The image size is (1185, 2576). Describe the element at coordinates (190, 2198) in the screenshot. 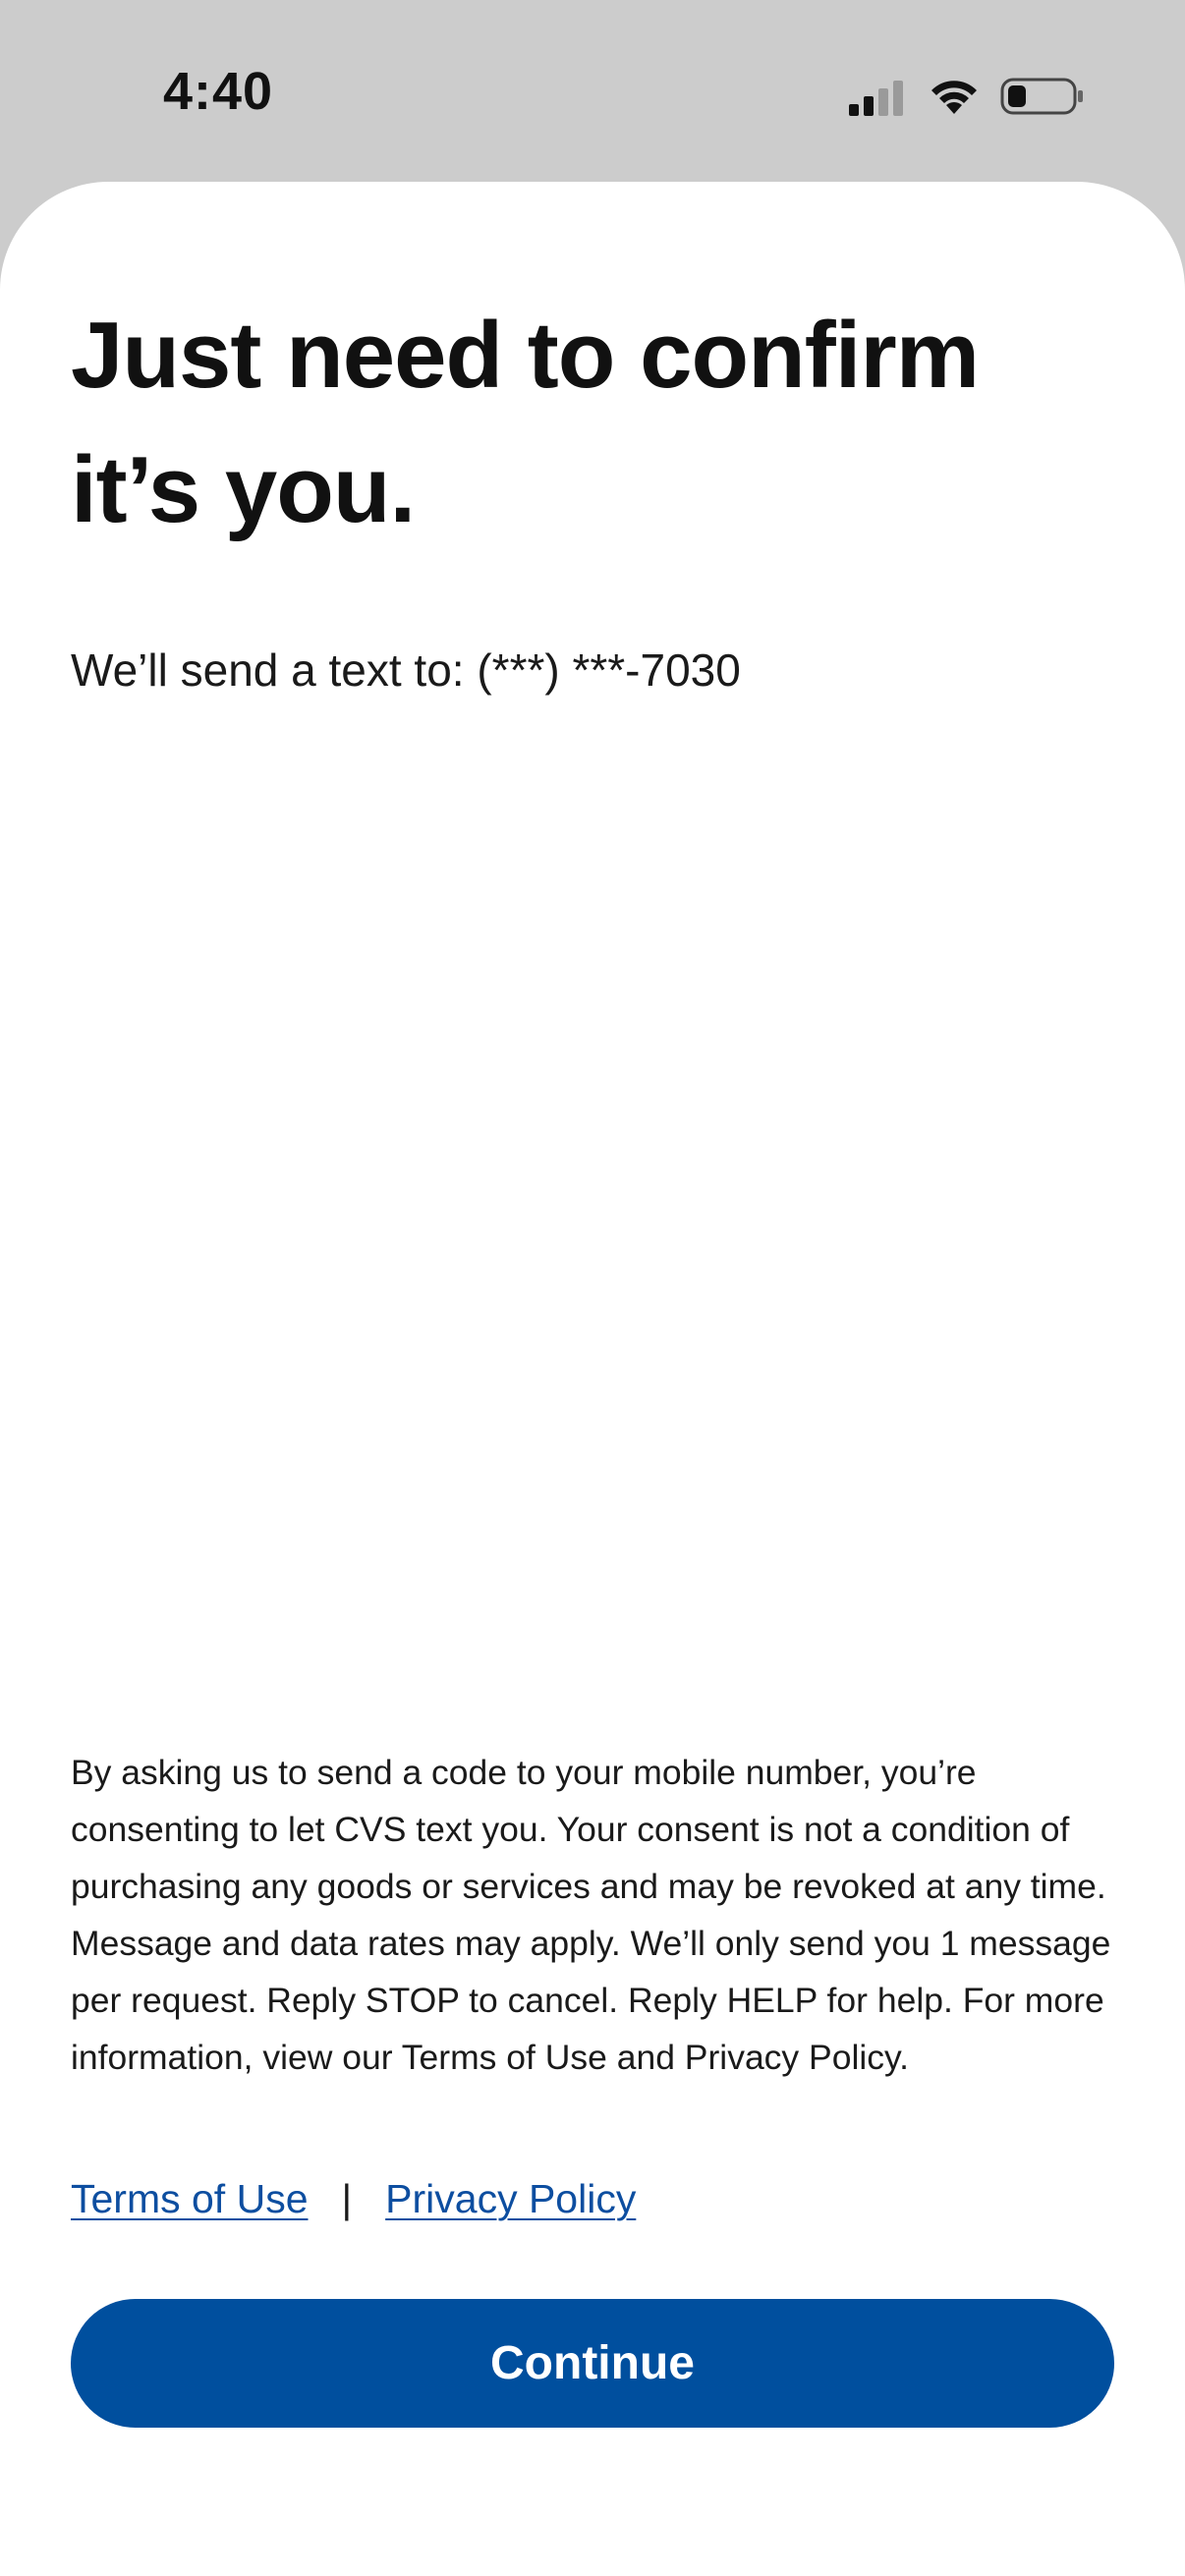

I see `terms-of-use-link: Terms of Use` at that location.